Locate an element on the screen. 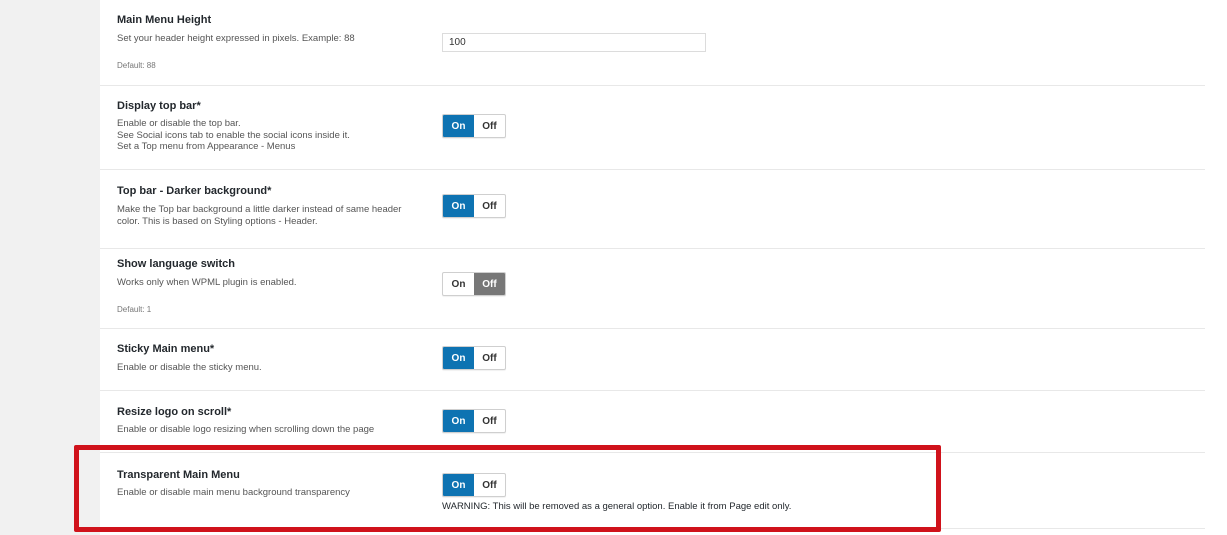 The height and width of the screenshot is (535, 1227). transparent-main-menu-toggle: On Off is located at coordinates (474, 485).